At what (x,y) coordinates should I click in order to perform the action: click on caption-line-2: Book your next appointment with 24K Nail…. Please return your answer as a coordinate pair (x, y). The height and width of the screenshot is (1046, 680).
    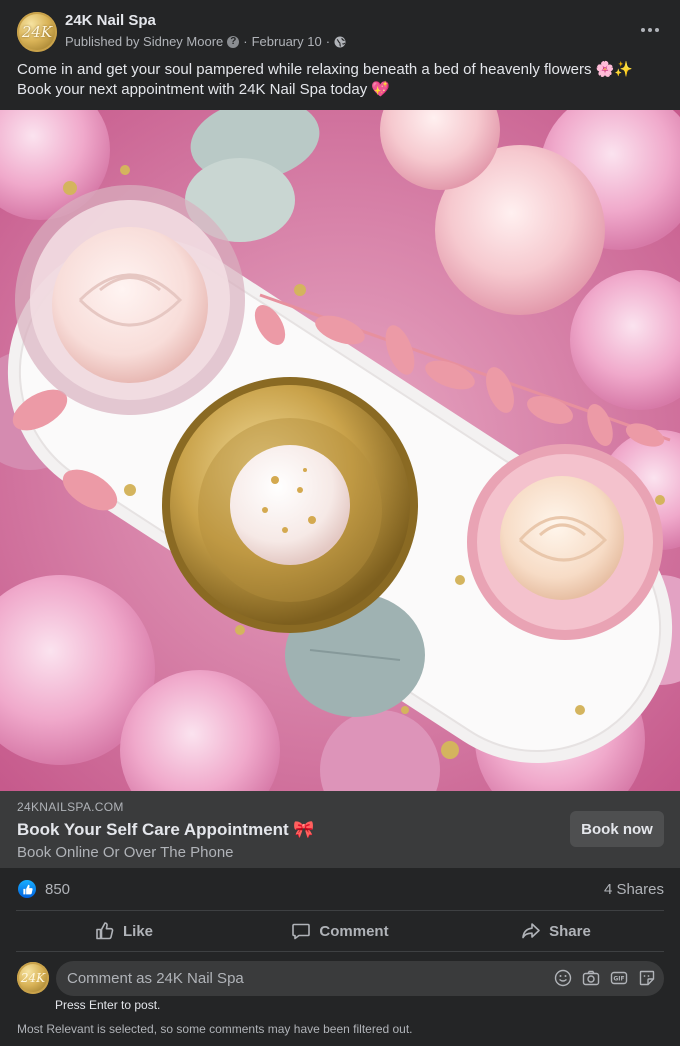
    Looking at the image, I should click on (204, 89).